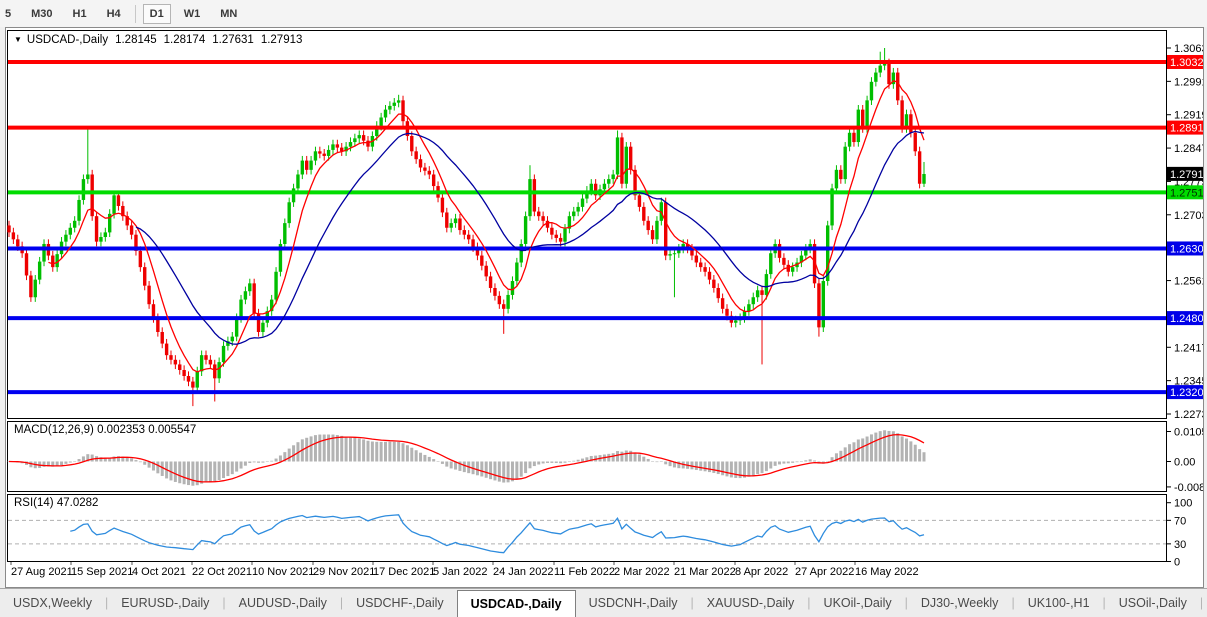 This screenshot has width=1207, height=617. What do you see at coordinates (283, 603) in the screenshot?
I see `tab-audusd-daily: AUDUSD-,Daily` at bounding box center [283, 603].